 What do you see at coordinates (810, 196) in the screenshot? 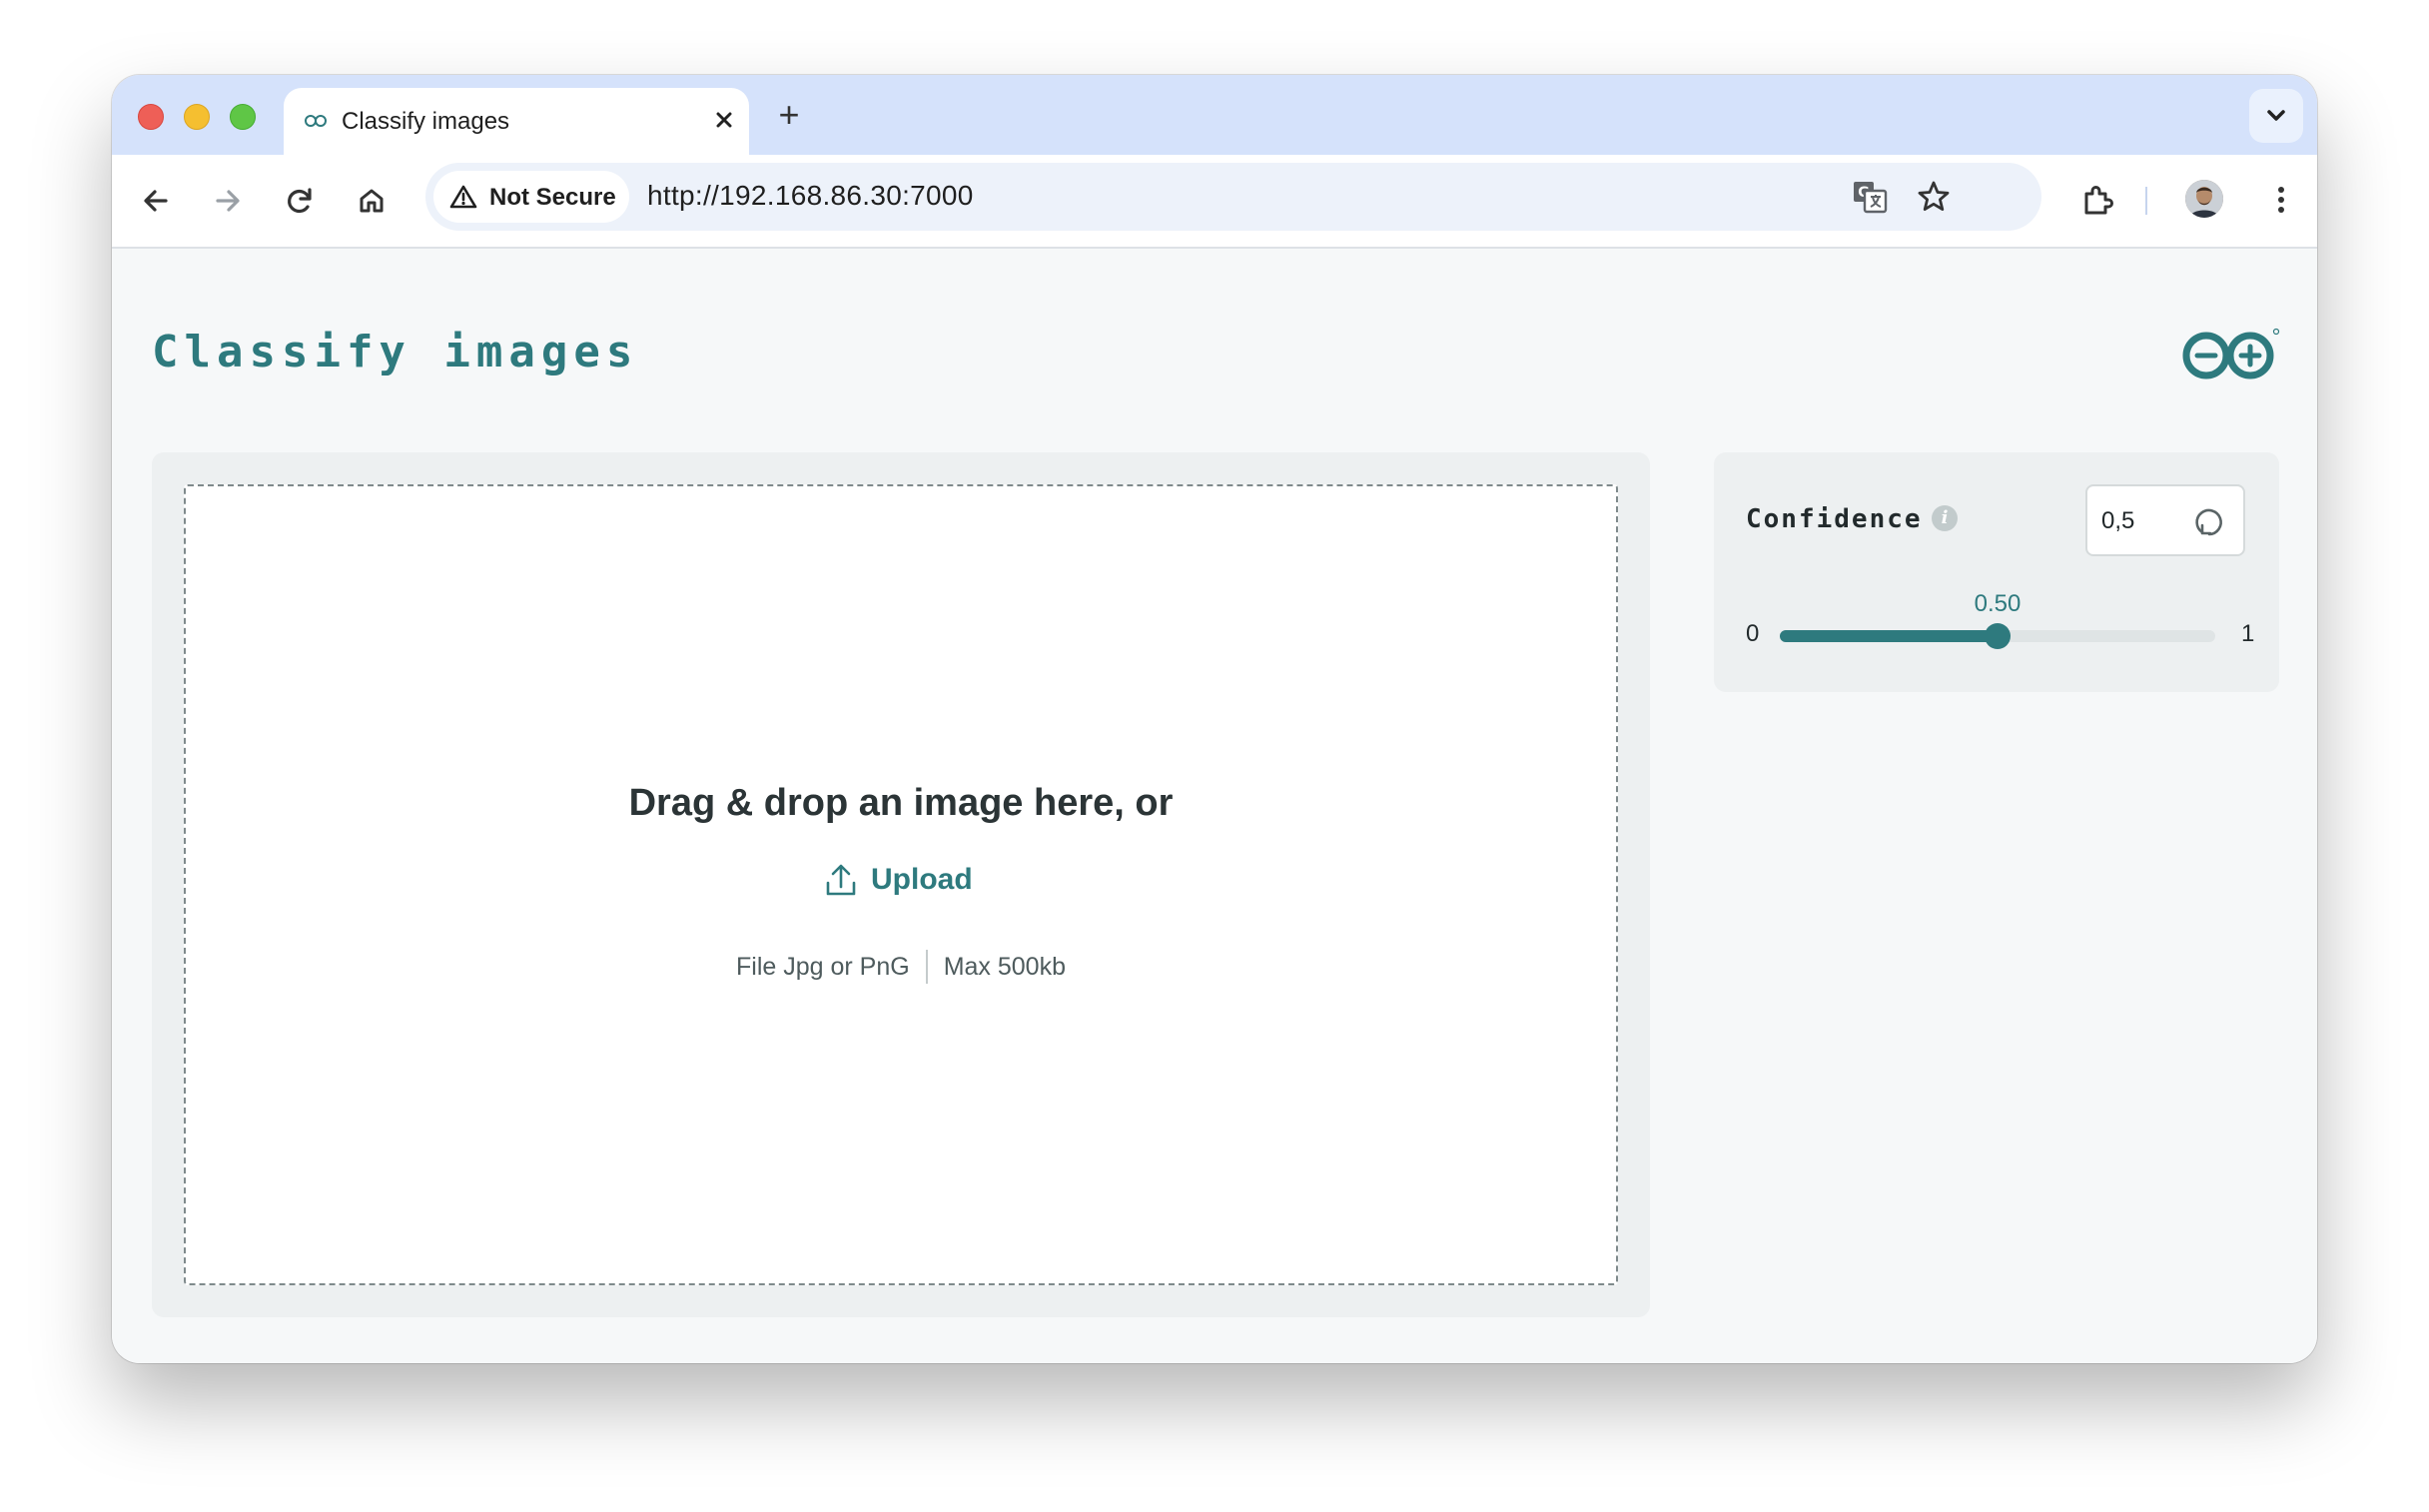
I see `url-text: http://192.168.86.30:7000` at bounding box center [810, 196].